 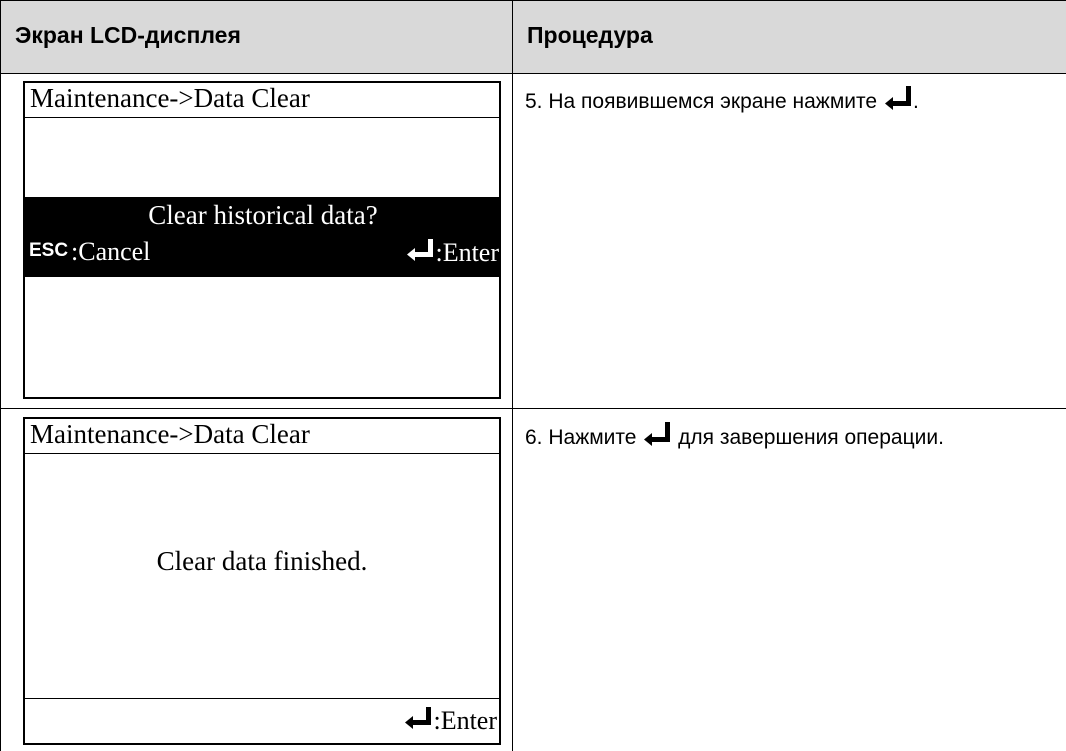 I want to click on procedure-step-5: 5. На появившемся экране нажмите ., so click(x=795, y=101).